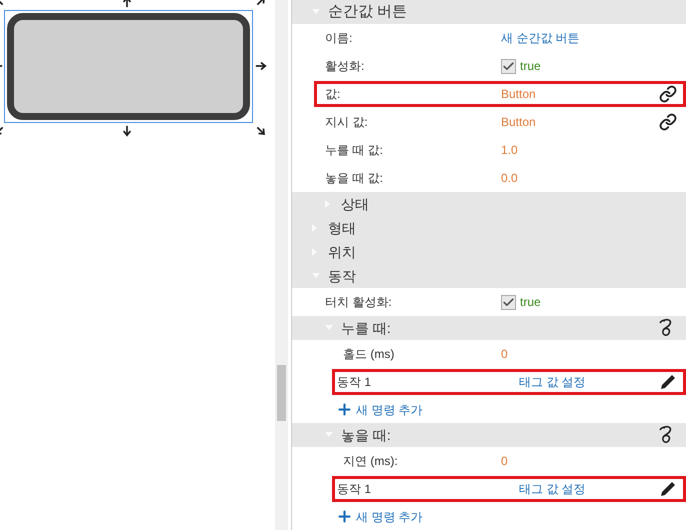 The image size is (686, 530). I want to click on group-header: 형태, so click(489, 228).